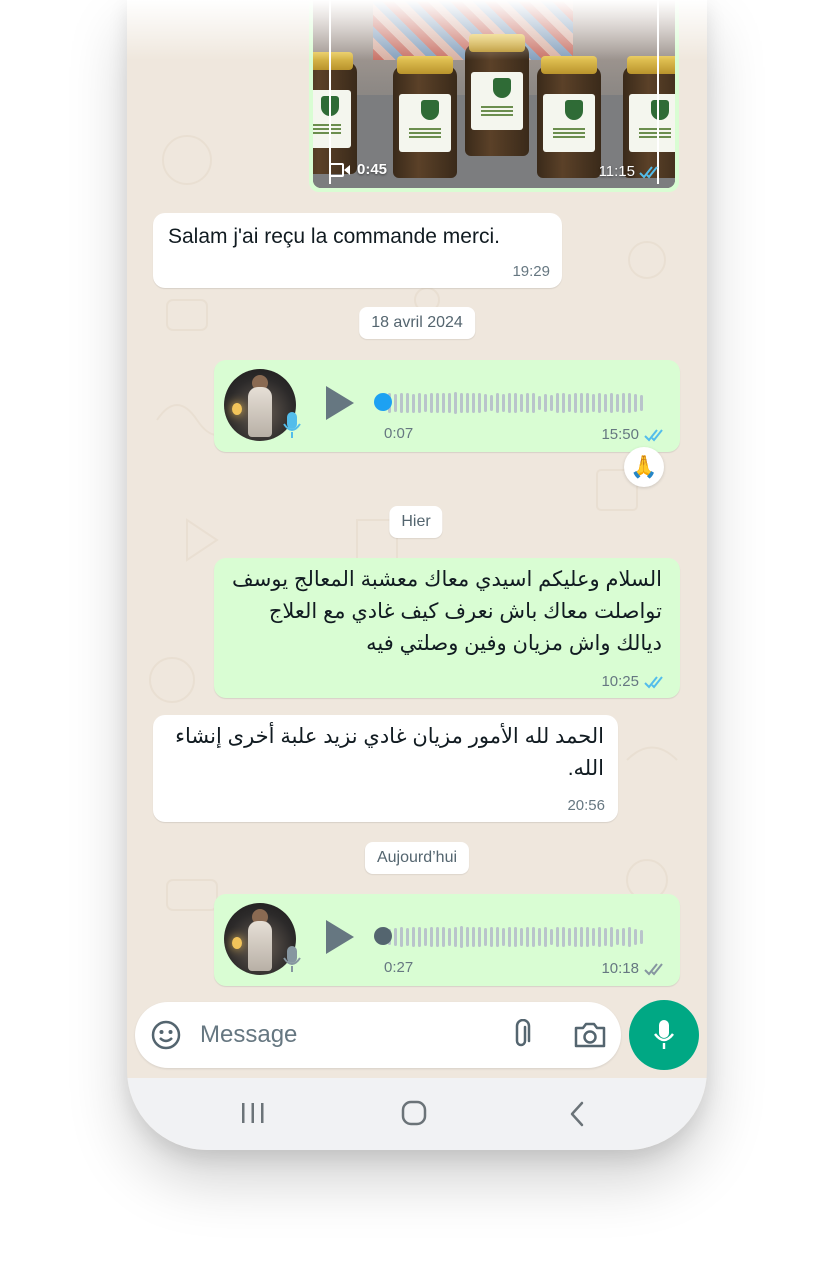 The height and width of the screenshot is (1263, 834). I want to click on message-time: 20:56, so click(586, 805).